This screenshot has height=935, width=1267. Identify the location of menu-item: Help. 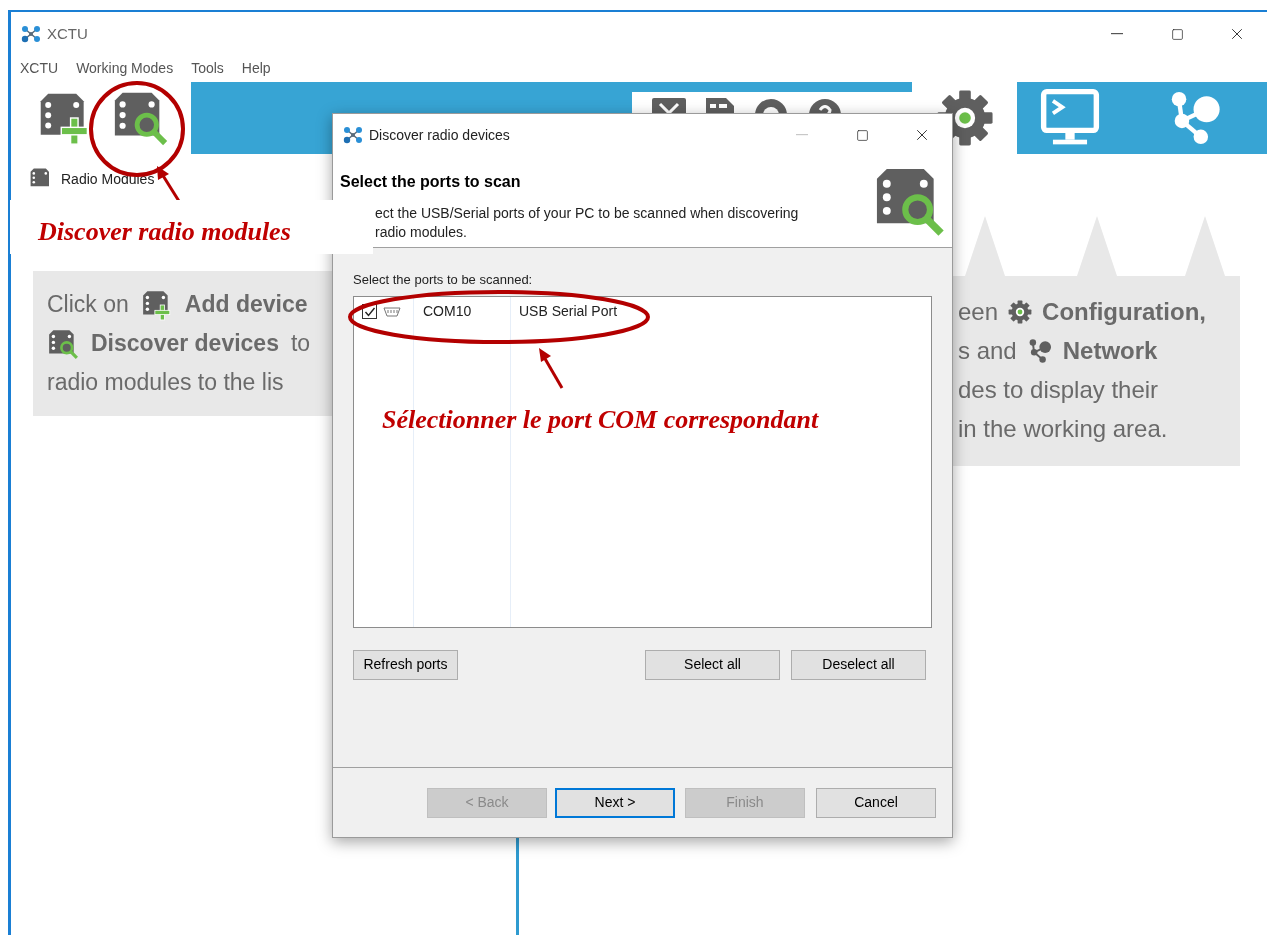
(256, 68).